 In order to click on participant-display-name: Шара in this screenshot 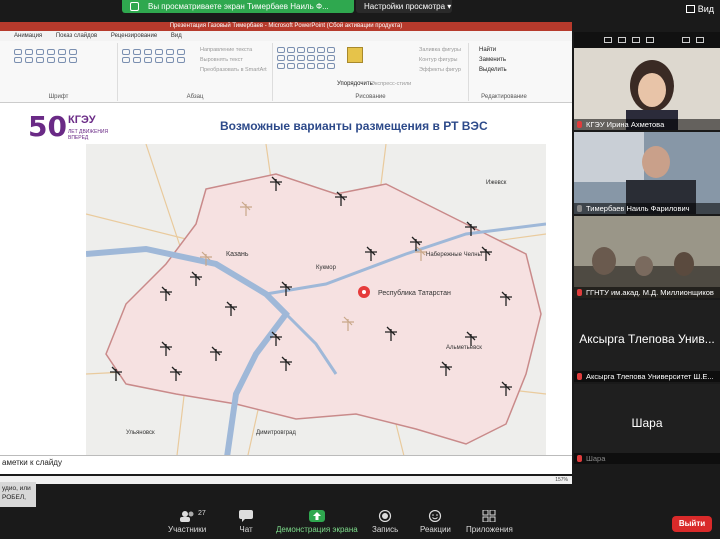, I will do `click(647, 423)`.